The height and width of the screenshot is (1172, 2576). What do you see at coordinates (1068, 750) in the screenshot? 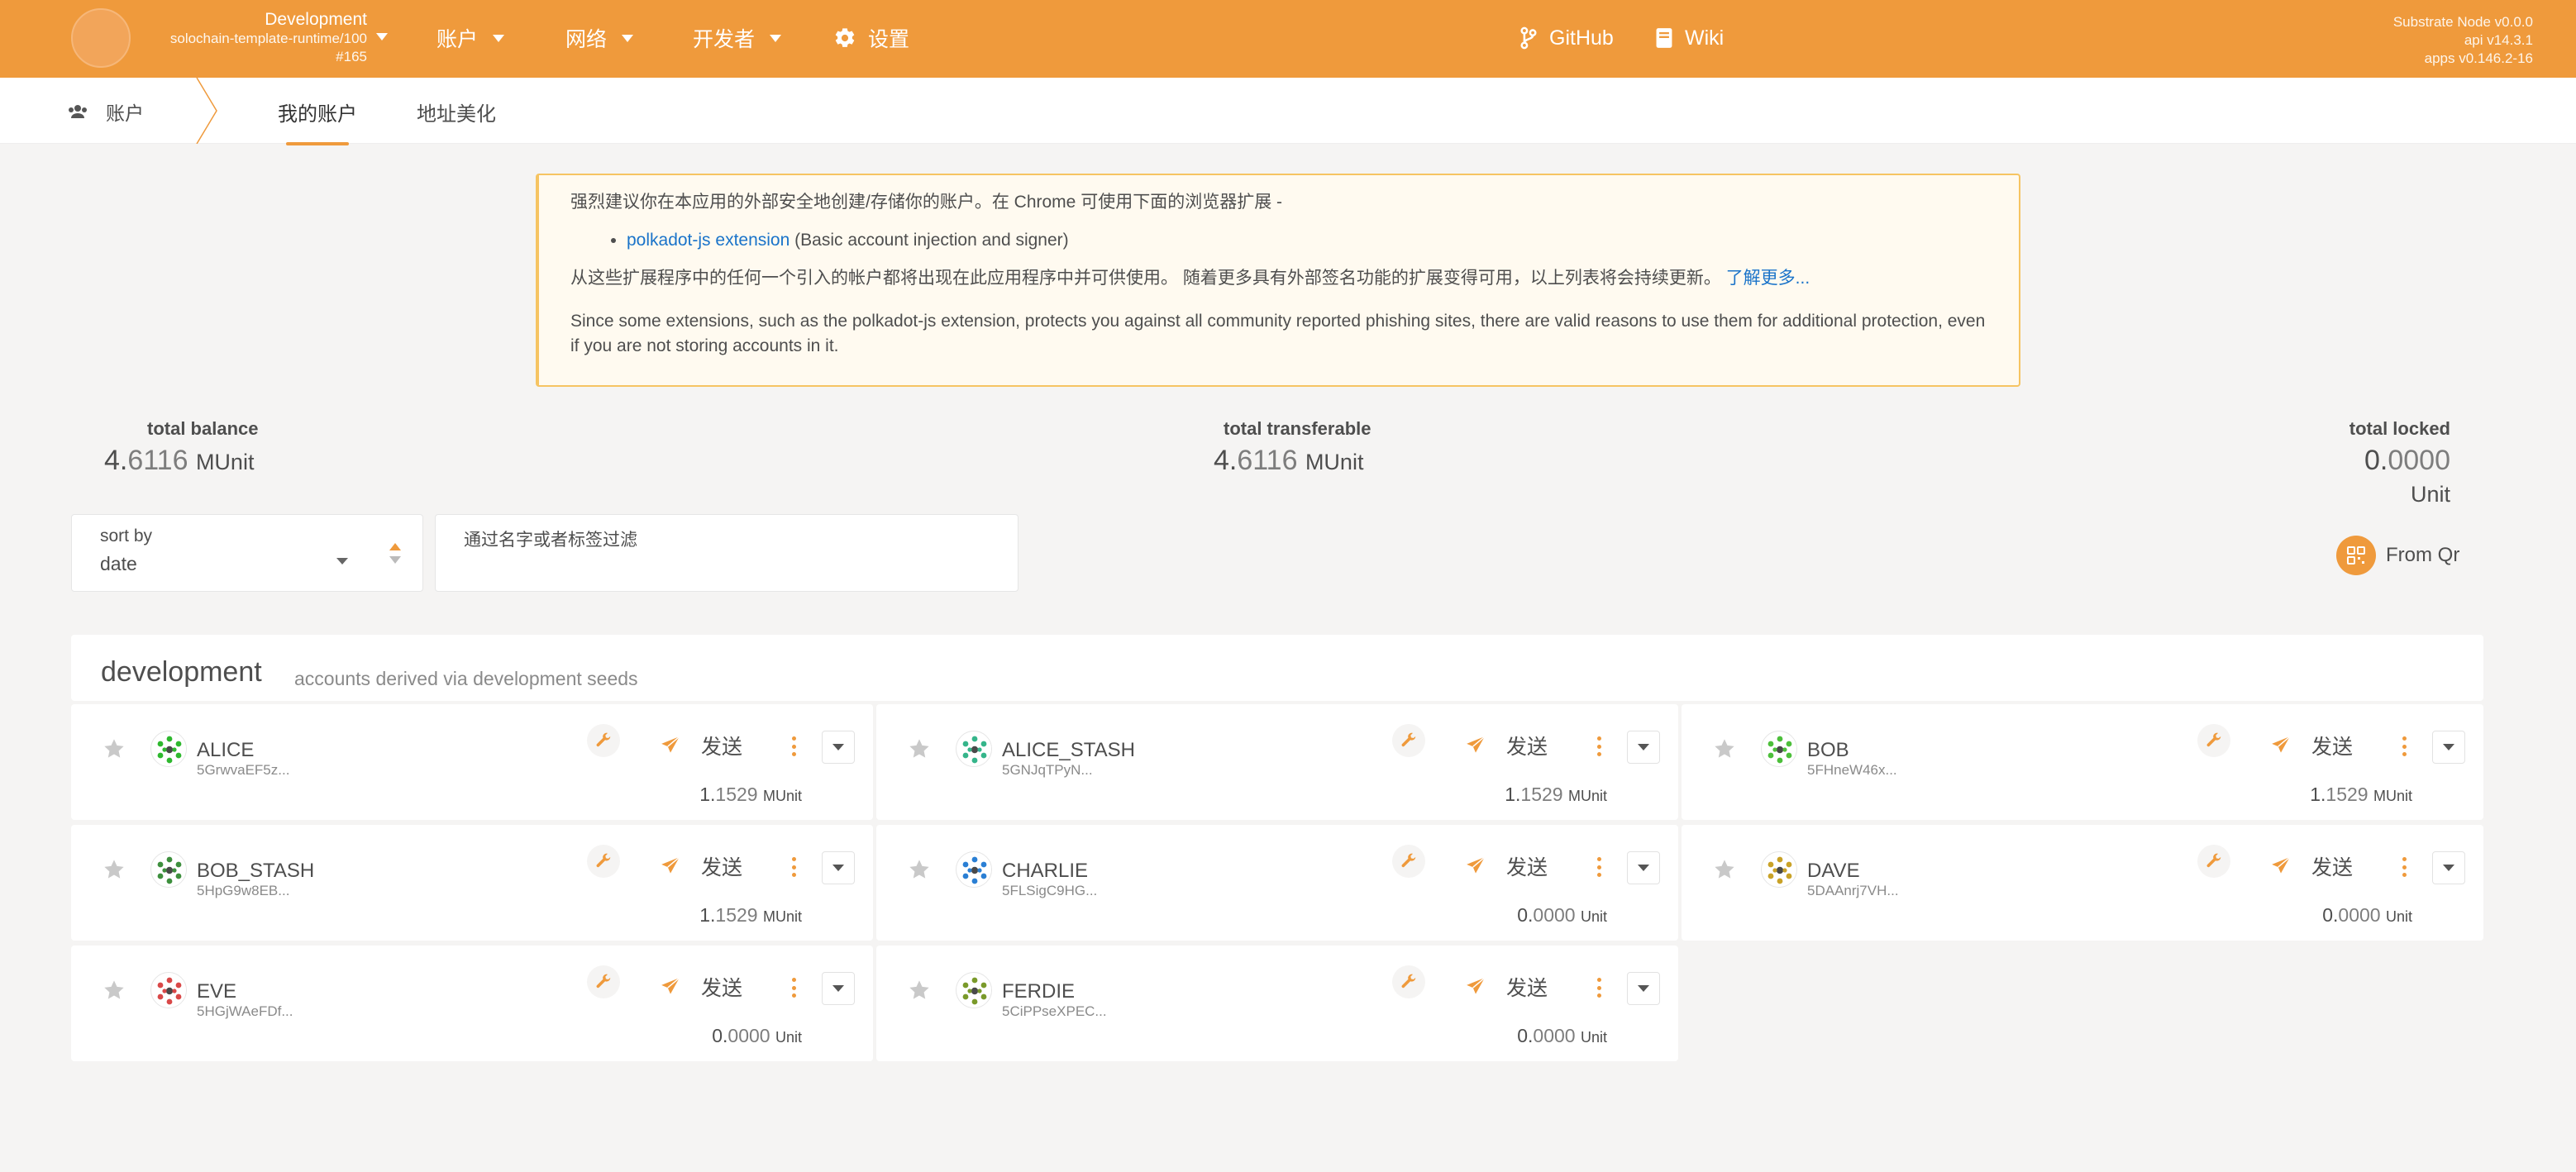
I see `account-name: ALICE_STASH` at bounding box center [1068, 750].